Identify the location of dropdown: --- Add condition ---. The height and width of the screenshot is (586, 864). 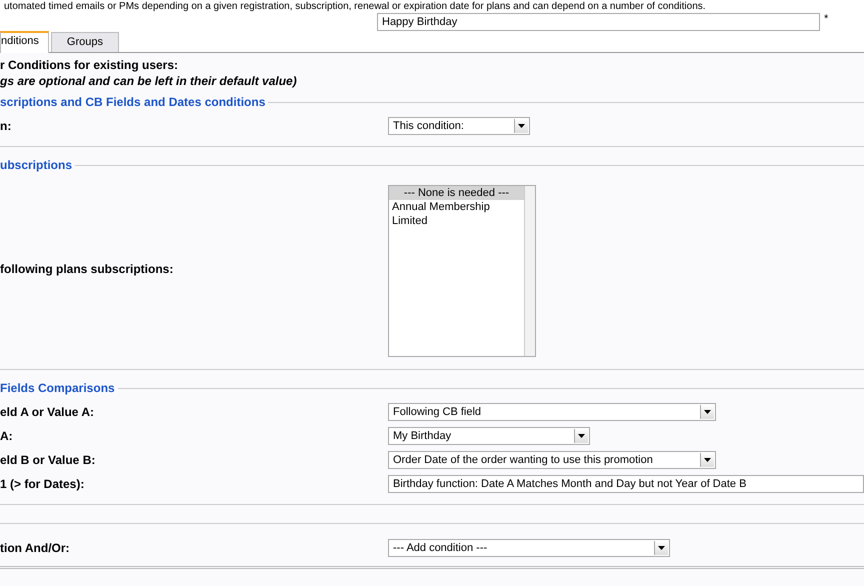
(529, 548).